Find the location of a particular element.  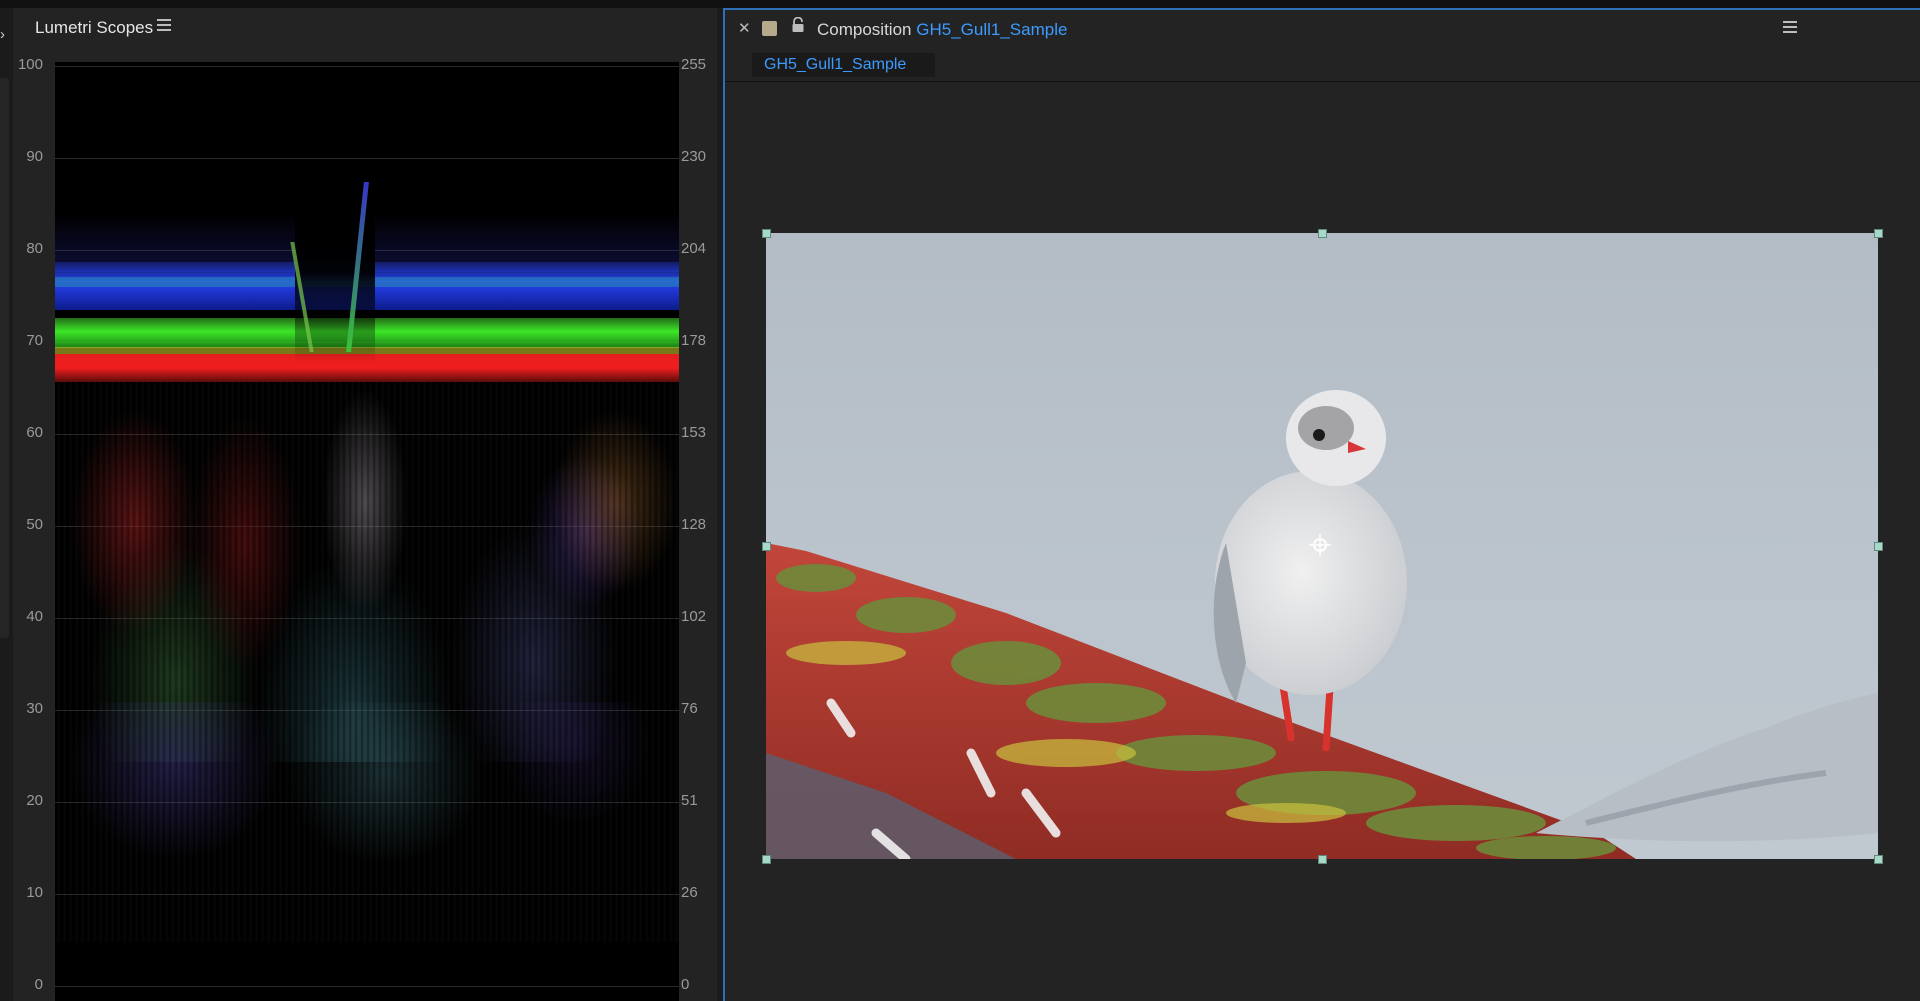

composition-name: GH5_Gull1_Sample is located at coordinates (991, 29).